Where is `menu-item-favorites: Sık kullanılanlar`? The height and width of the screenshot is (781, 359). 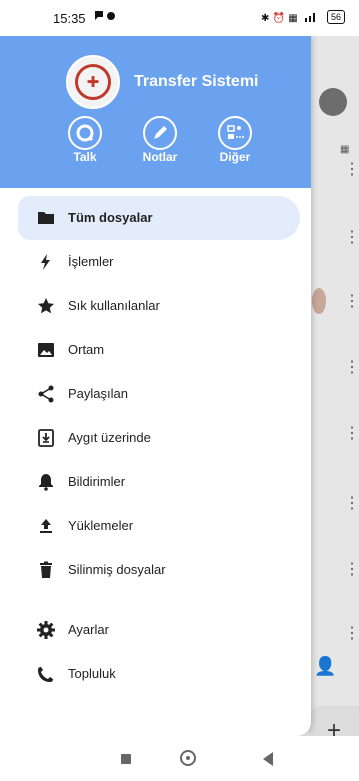 menu-item-favorites: Sık kullanılanlar is located at coordinates (159, 306).